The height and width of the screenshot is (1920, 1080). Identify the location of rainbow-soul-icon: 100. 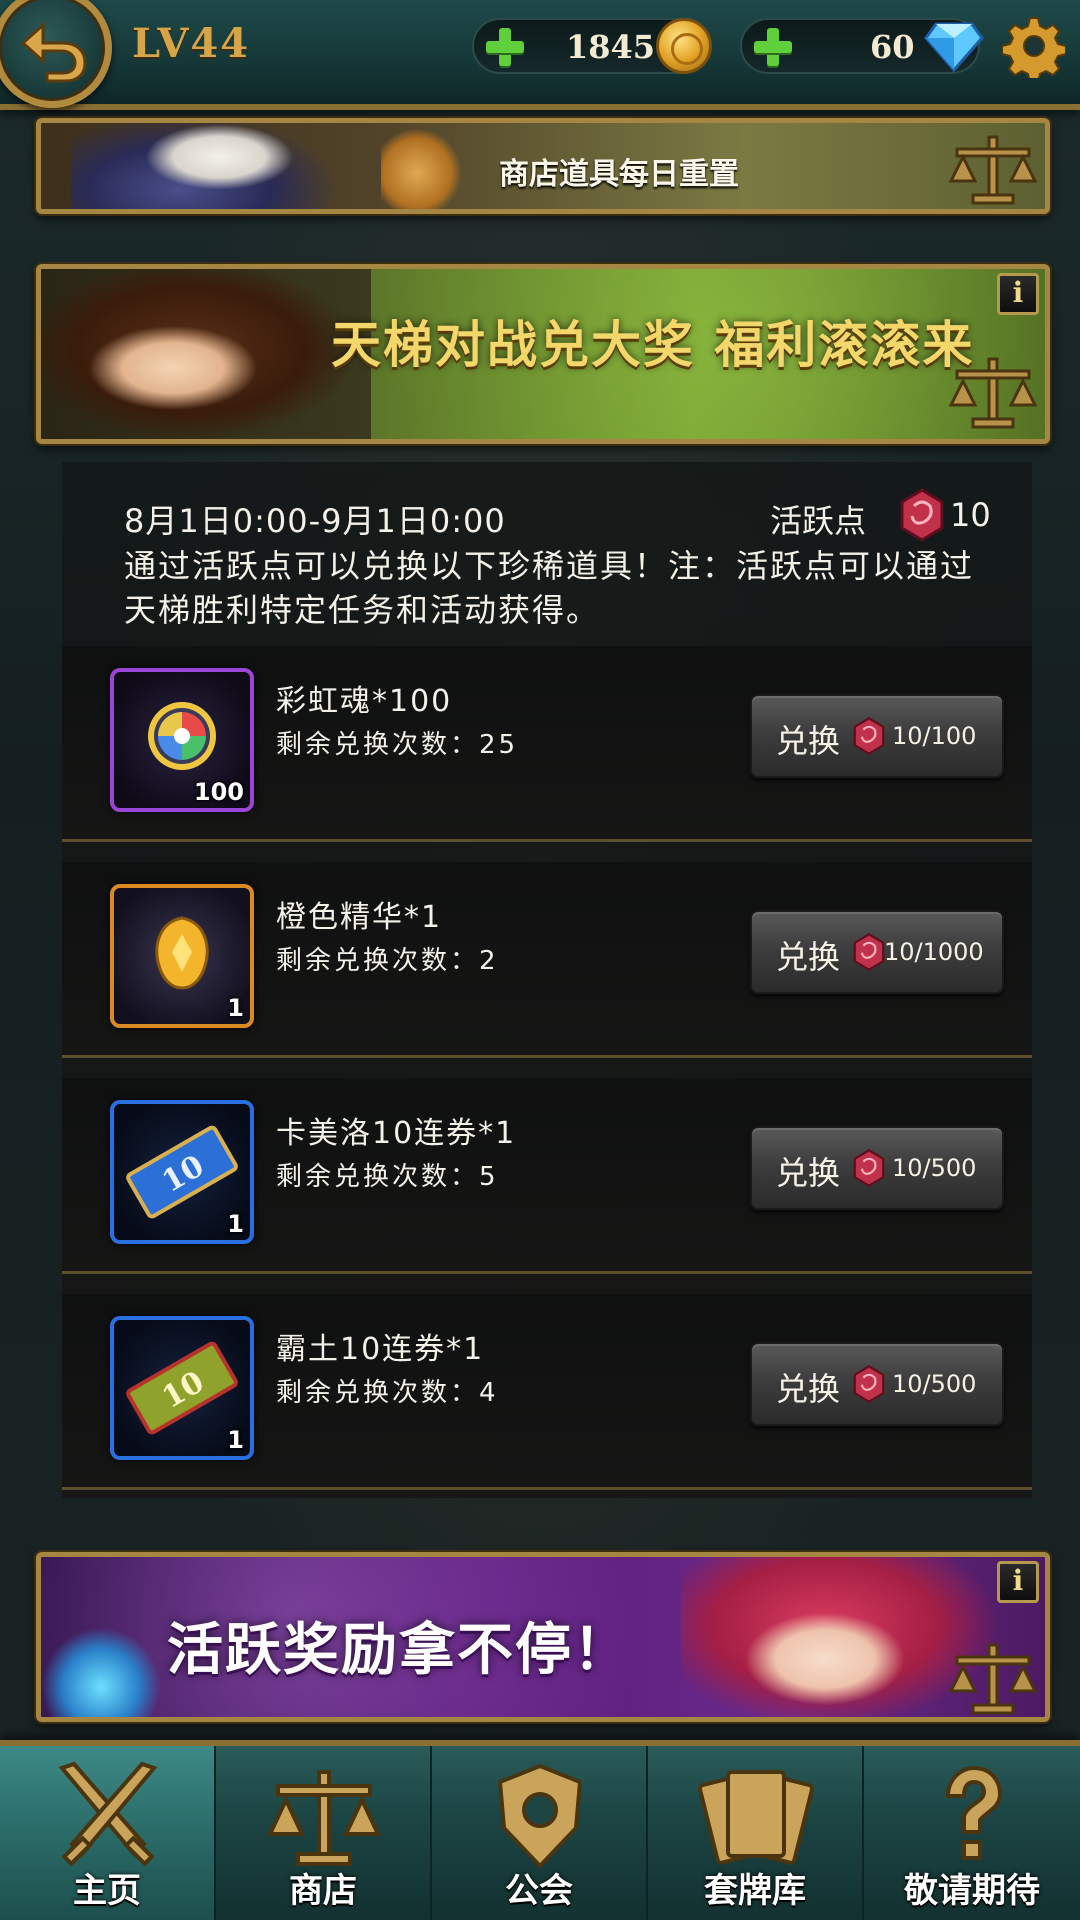
(182, 740).